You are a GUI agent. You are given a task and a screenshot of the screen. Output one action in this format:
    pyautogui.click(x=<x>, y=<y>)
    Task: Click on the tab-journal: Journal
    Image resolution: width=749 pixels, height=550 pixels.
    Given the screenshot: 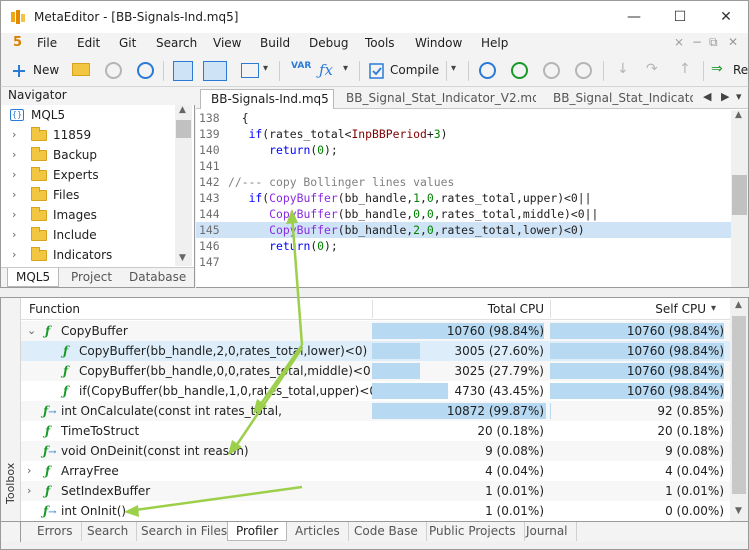 What is the action you would take?
    pyautogui.click(x=547, y=531)
    